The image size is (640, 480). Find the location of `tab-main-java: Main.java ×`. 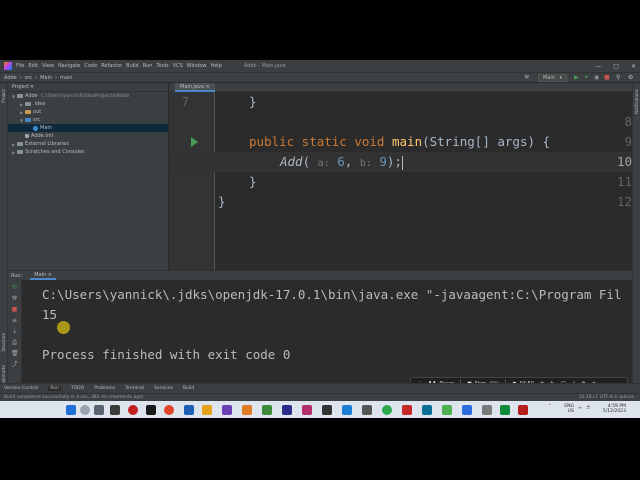

tab-main-java: Main.java × is located at coordinates (195, 87).